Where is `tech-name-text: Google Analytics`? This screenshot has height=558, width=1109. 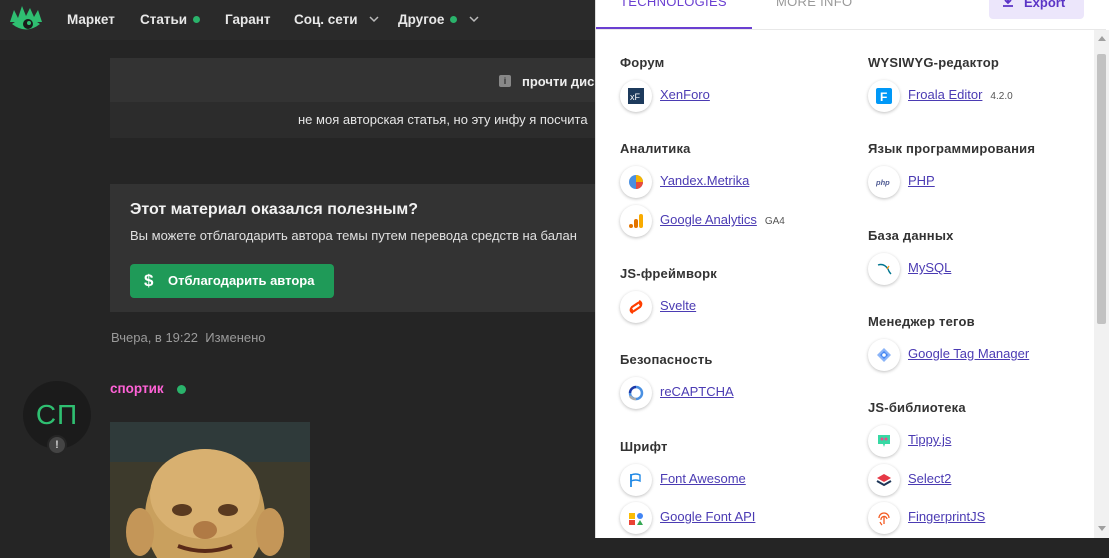 tech-name-text: Google Analytics is located at coordinates (708, 219).